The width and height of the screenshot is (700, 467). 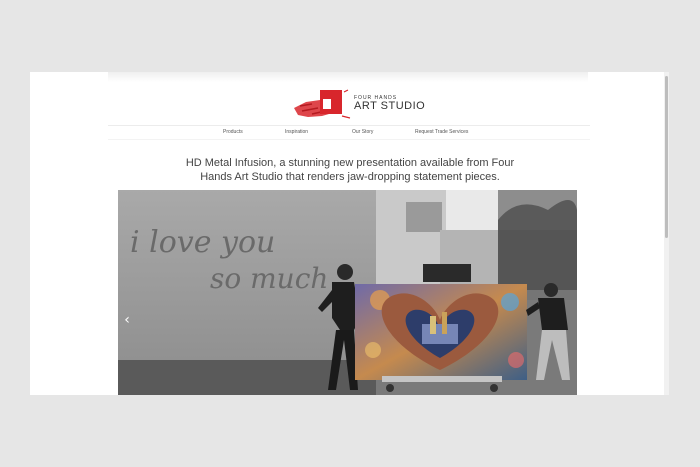 I want to click on nav-item-our-story: Our Story, so click(x=362, y=132).